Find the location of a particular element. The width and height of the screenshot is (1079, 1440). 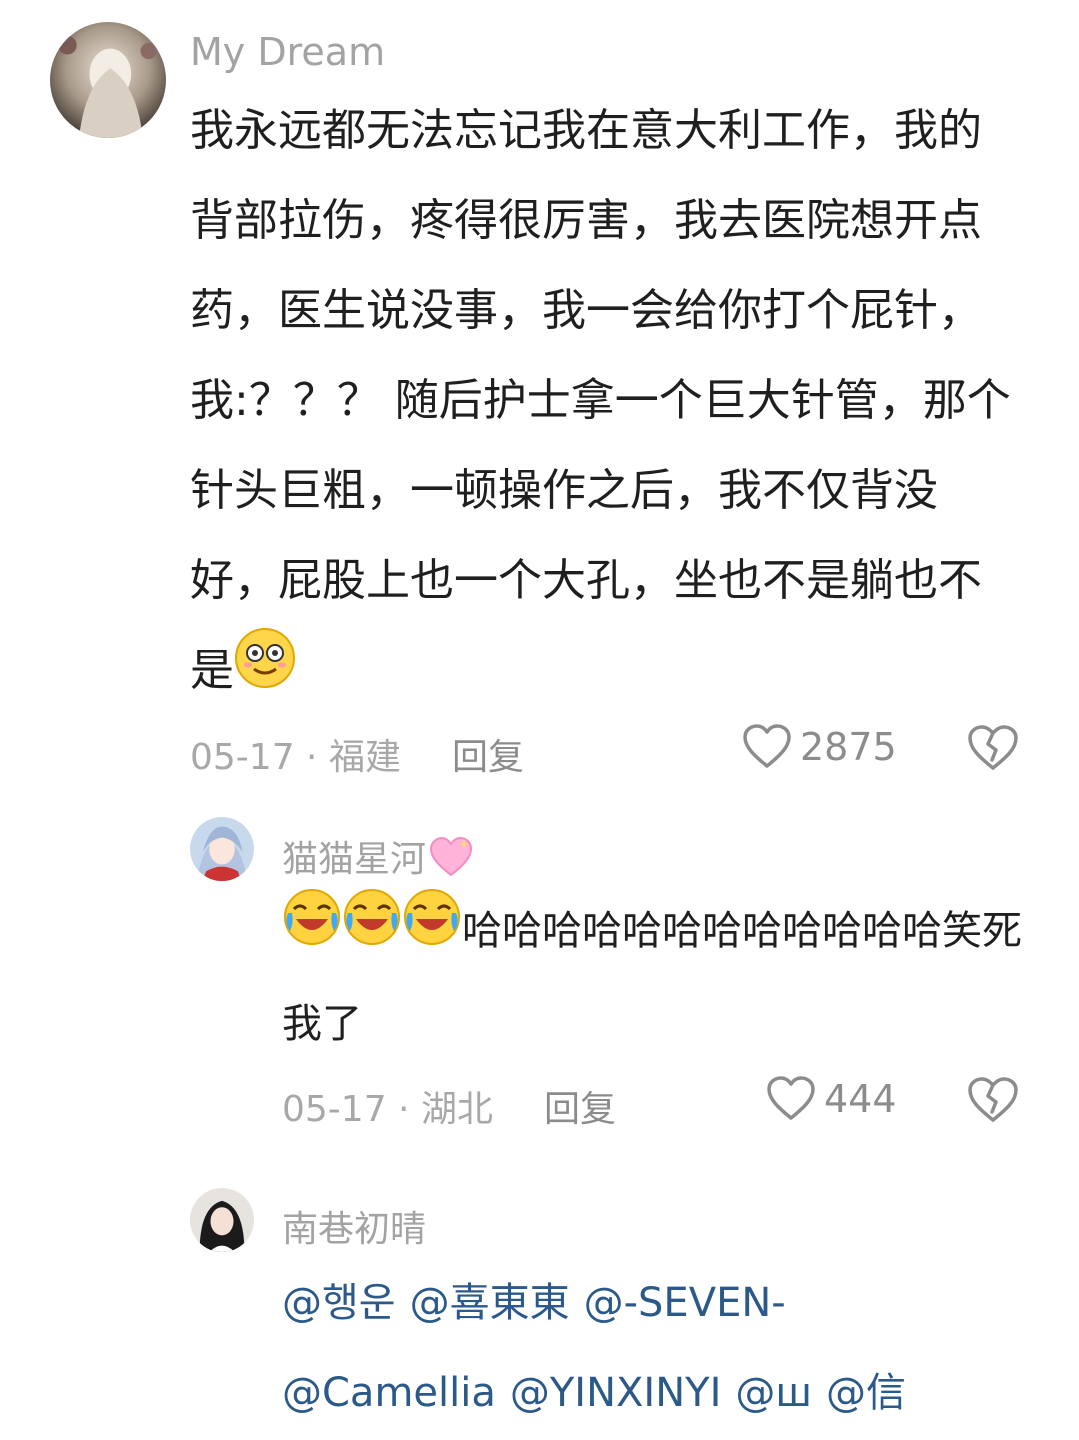

dazed-face-emoji is located at coordinates (265, 673).